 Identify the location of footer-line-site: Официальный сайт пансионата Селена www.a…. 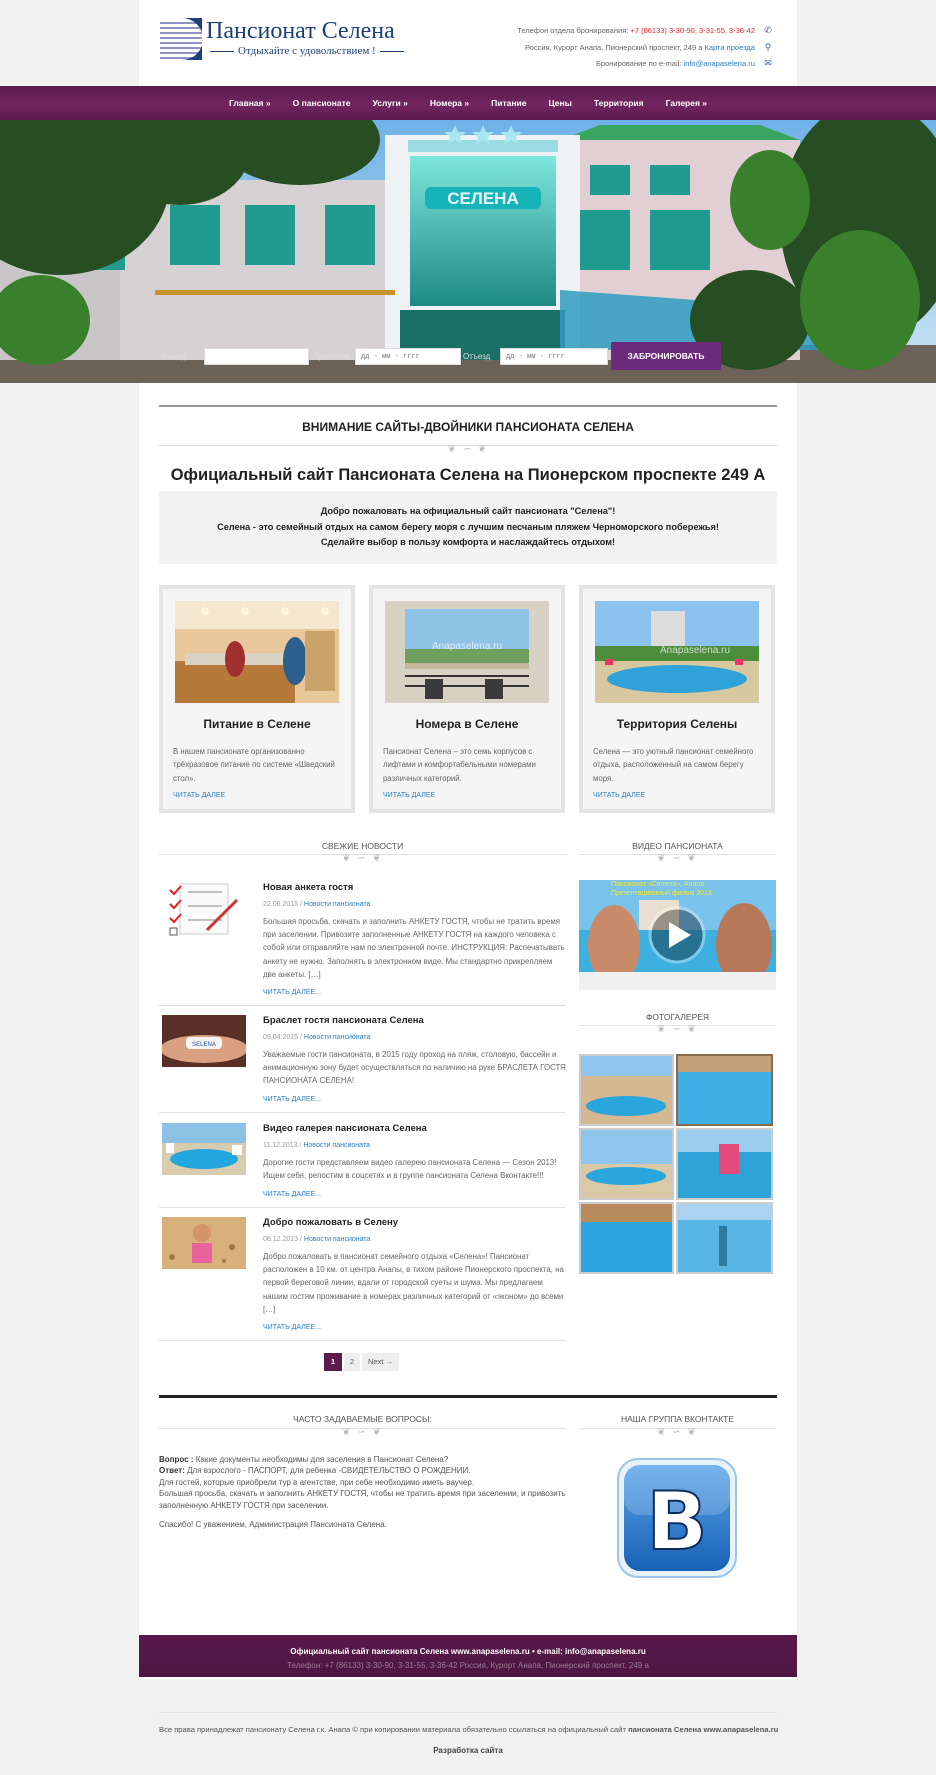
(468, 1651).